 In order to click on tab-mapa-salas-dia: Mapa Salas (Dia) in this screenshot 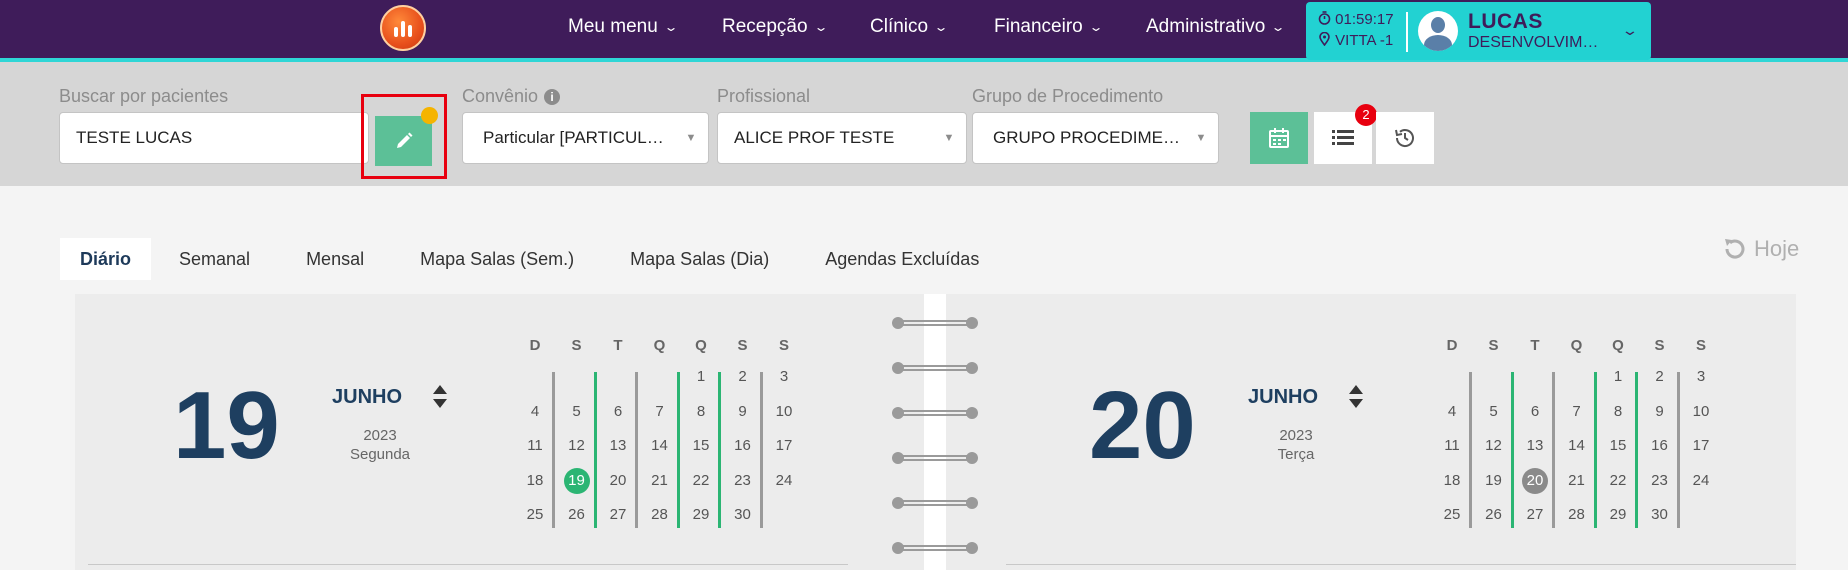, I will do `click(699, 259)`.